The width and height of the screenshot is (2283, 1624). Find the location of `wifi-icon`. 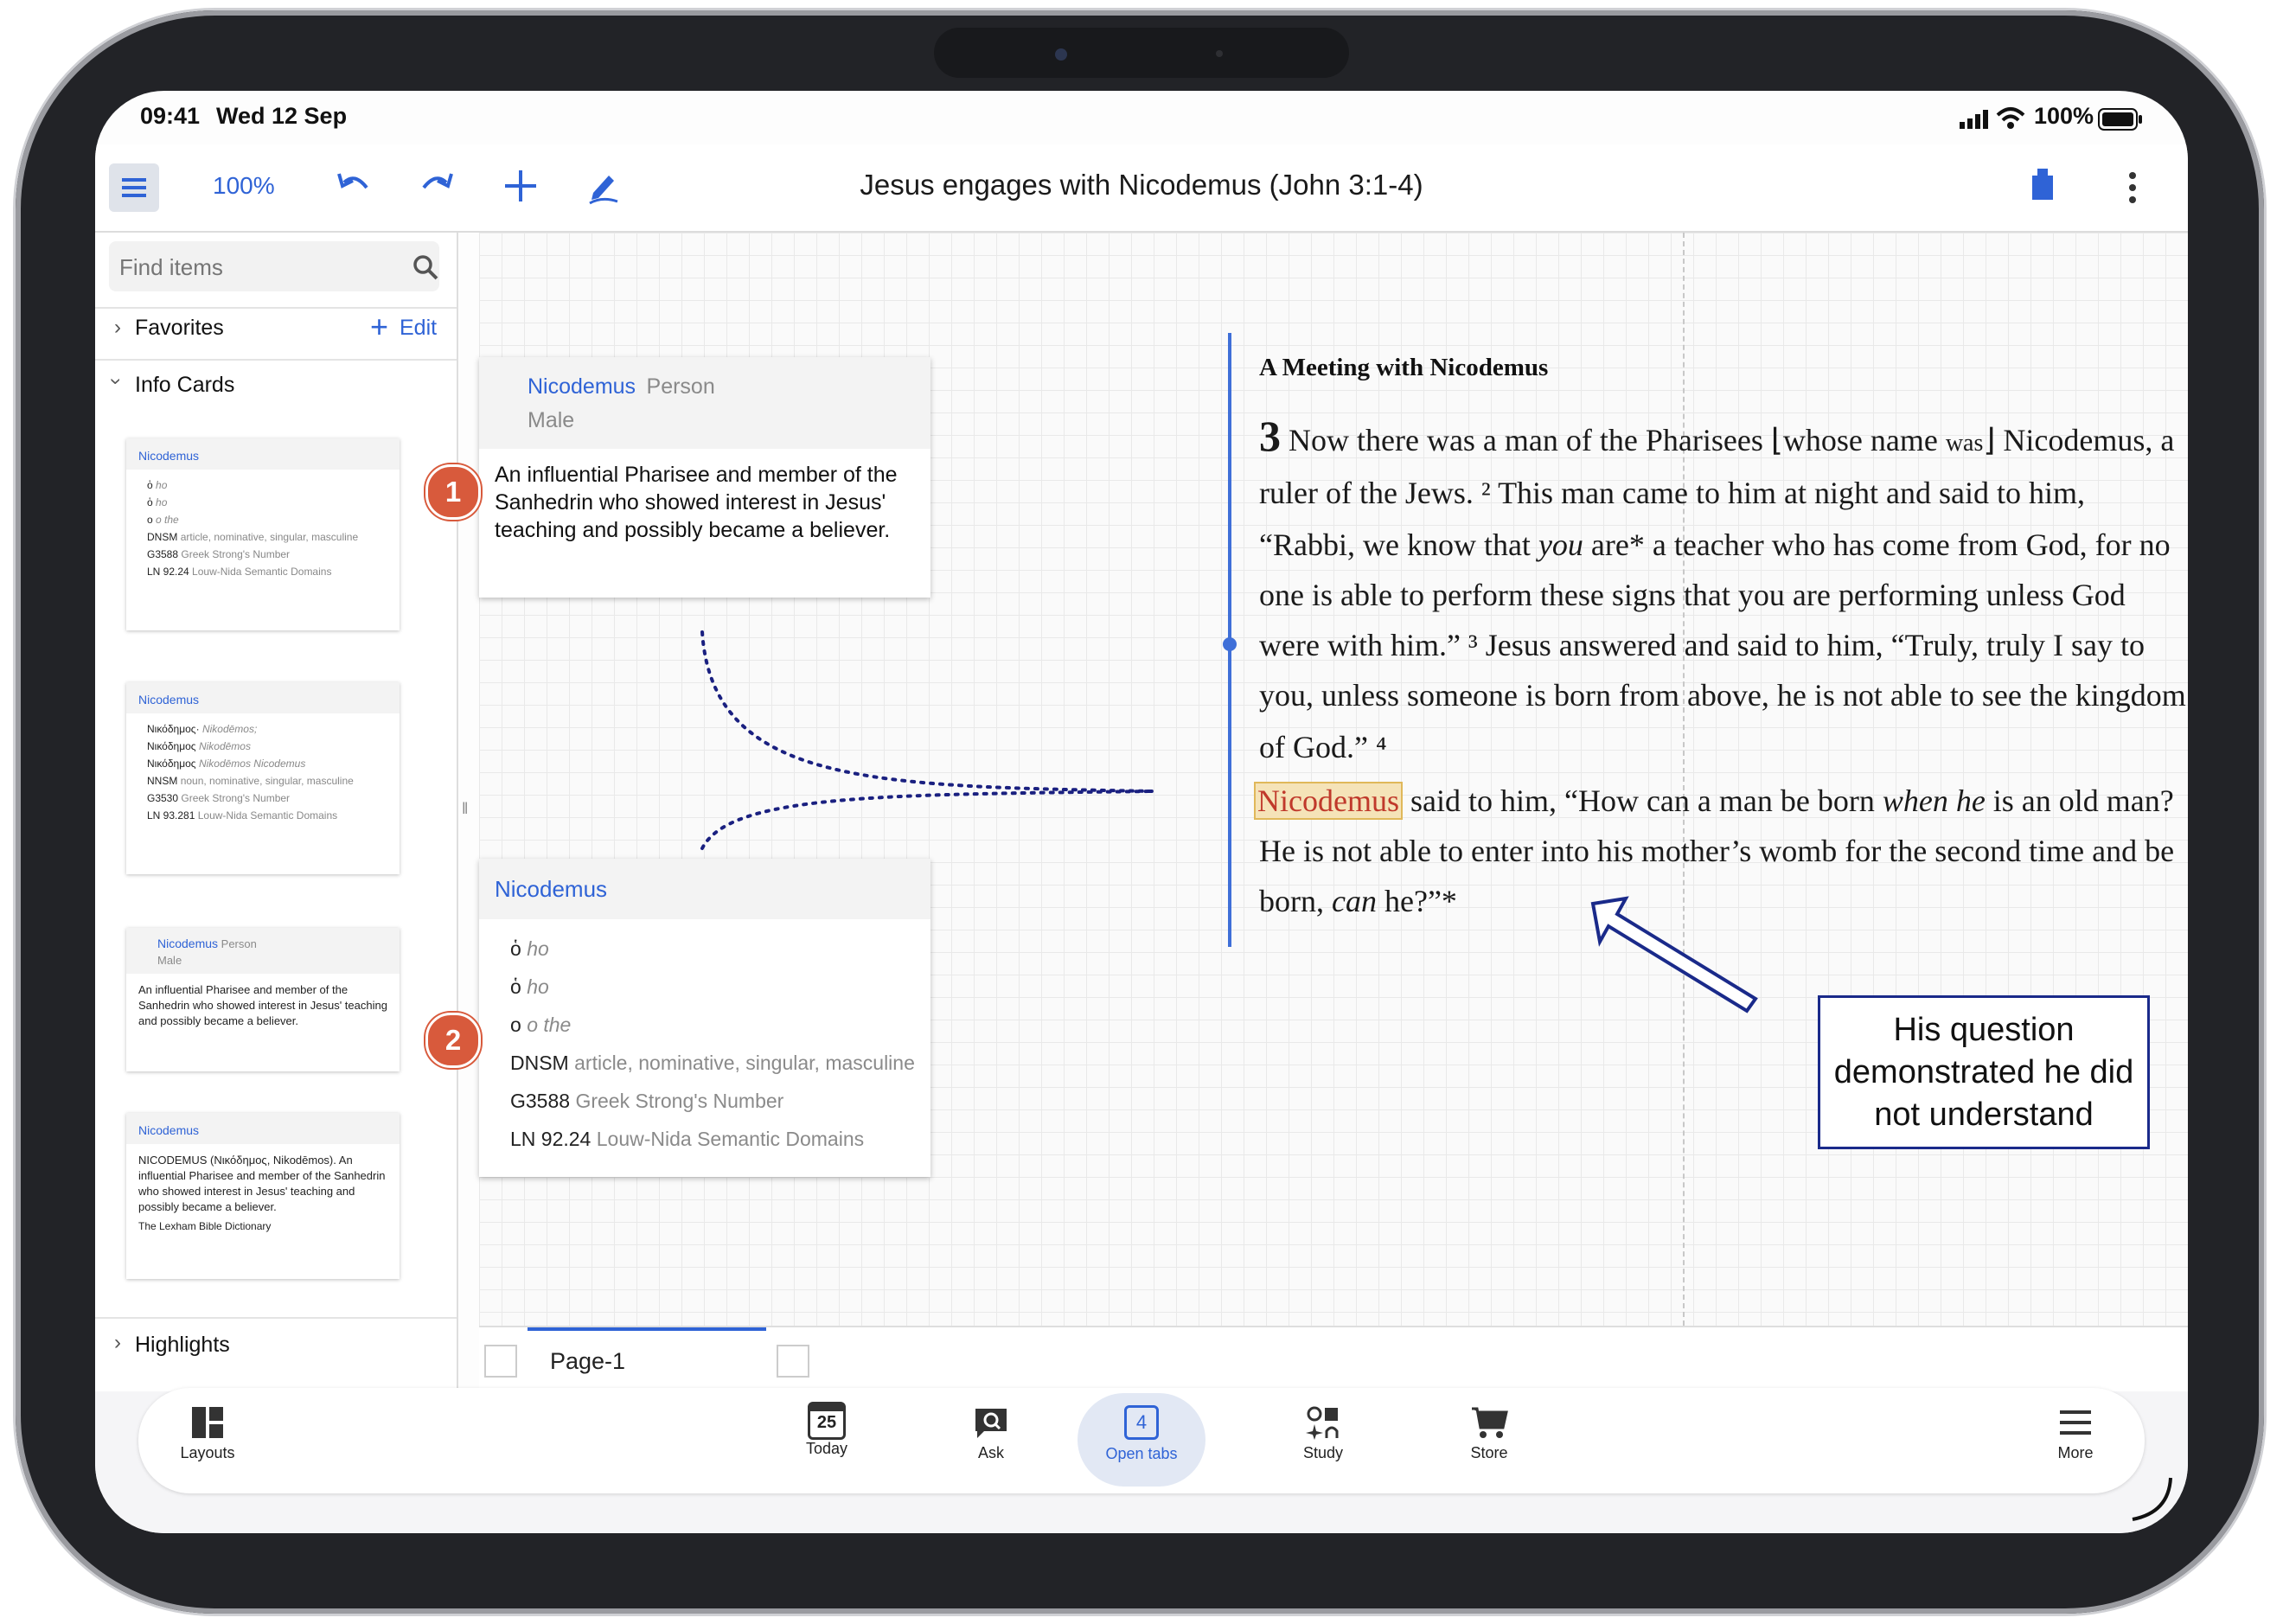

wifi-icon is located at coordinates (2010, 118).